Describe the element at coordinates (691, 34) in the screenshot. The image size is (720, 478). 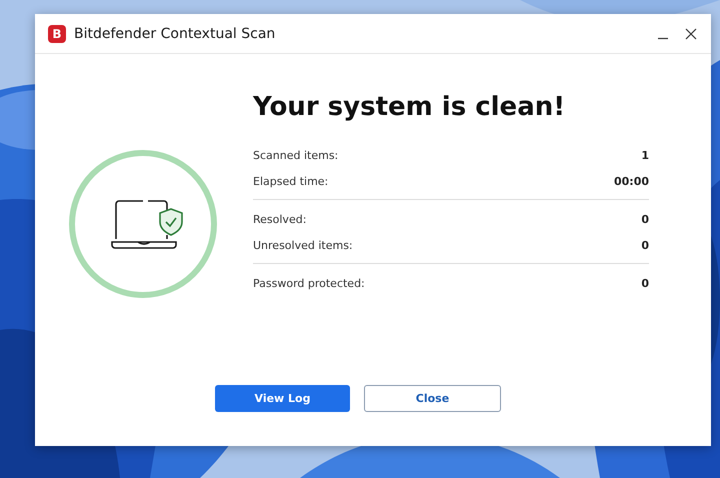
I see `close-icon` at that location.